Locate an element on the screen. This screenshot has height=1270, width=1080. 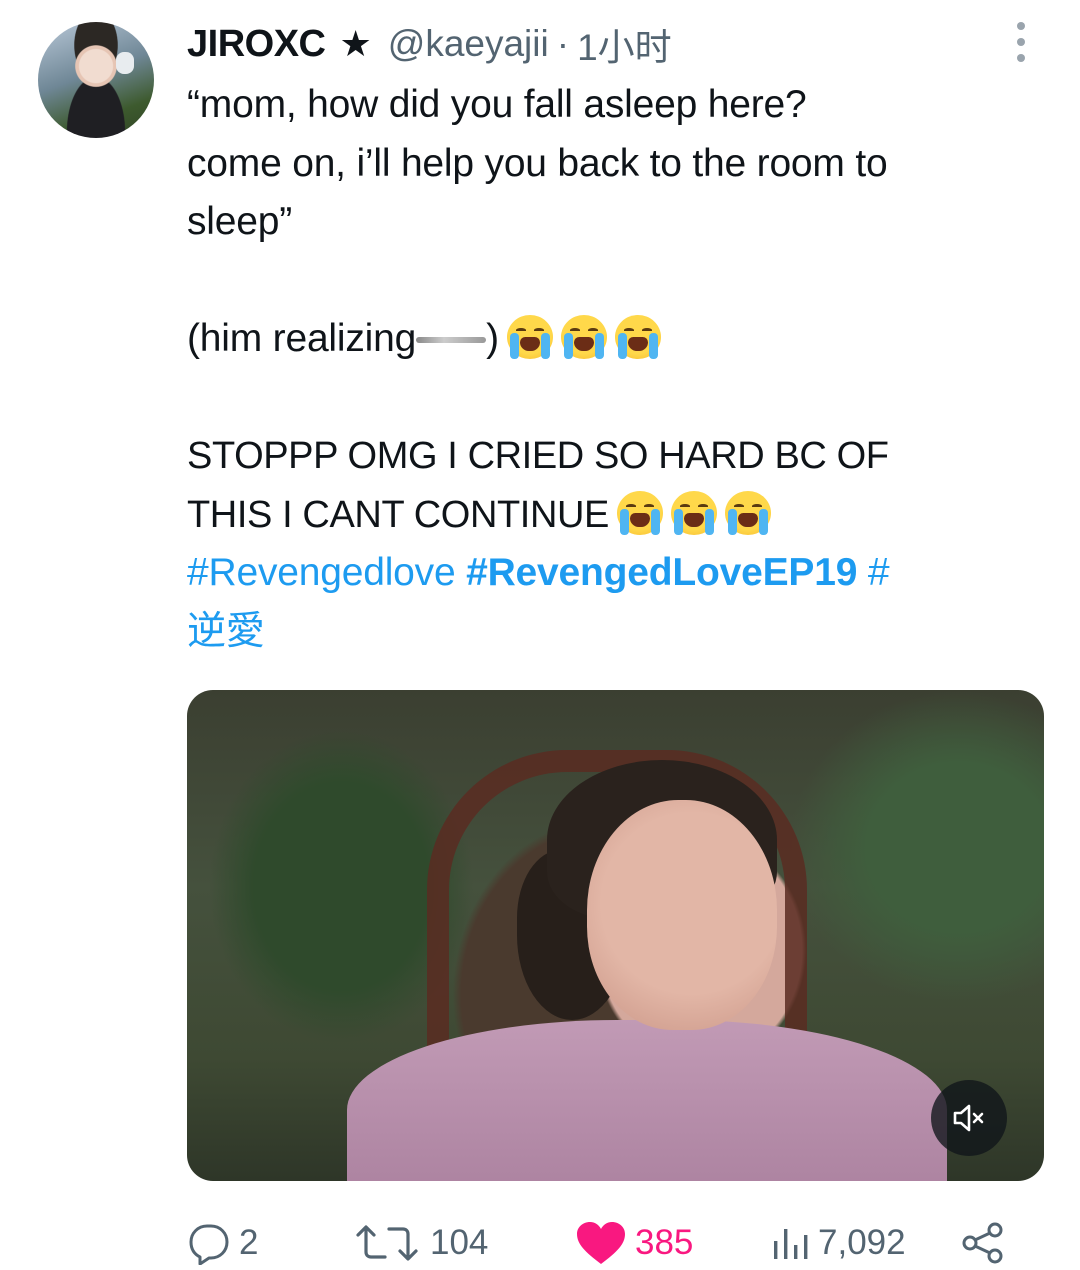
retweet-icon is located at coordinates (387, 1243).